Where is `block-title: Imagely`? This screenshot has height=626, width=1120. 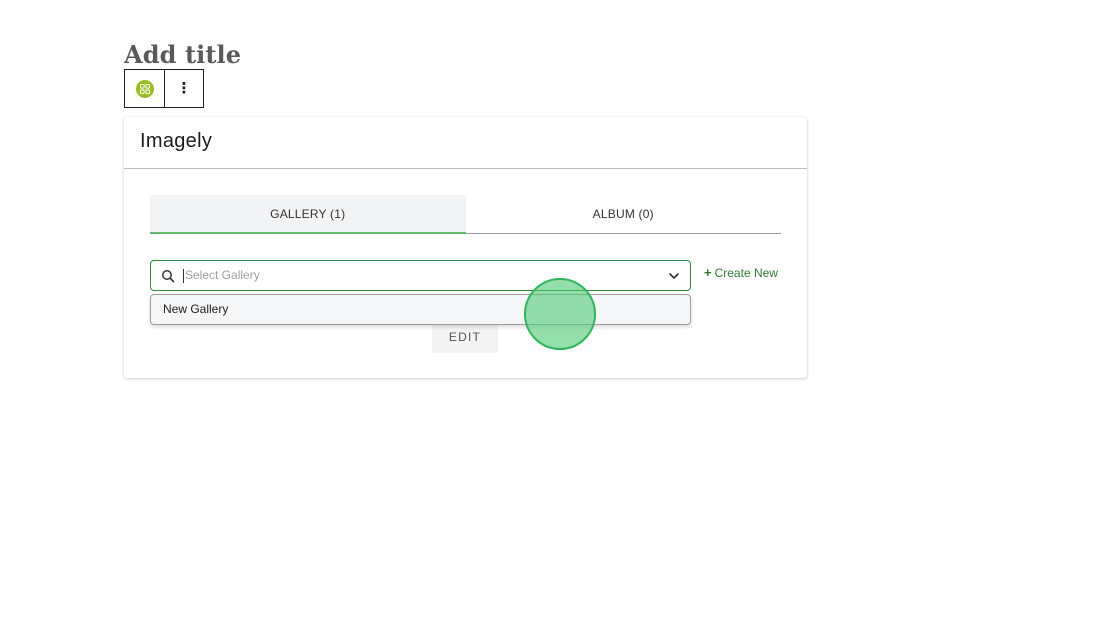 block-title: Imagely is located at coordinates (176, 141).